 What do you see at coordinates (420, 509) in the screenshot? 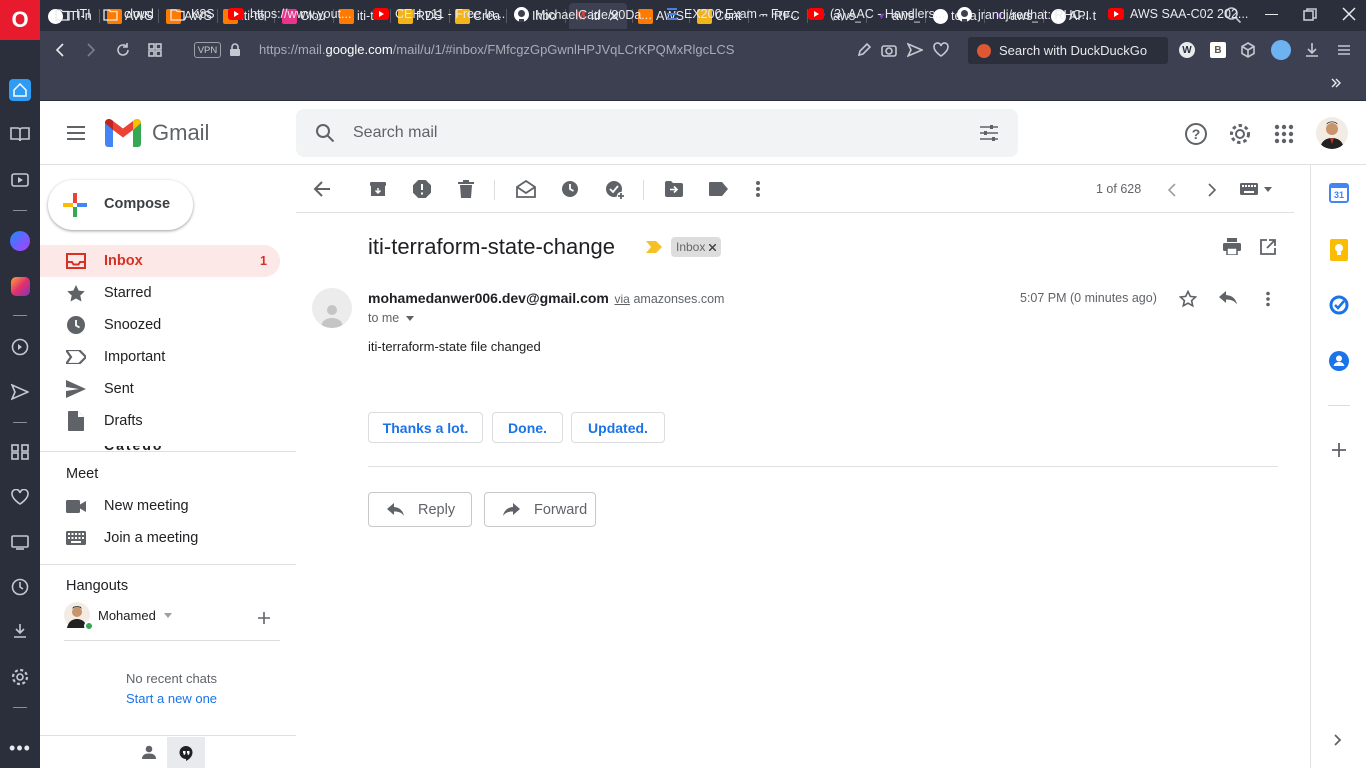
I see `reply-button: Reply` at bounding box center [420, 509].